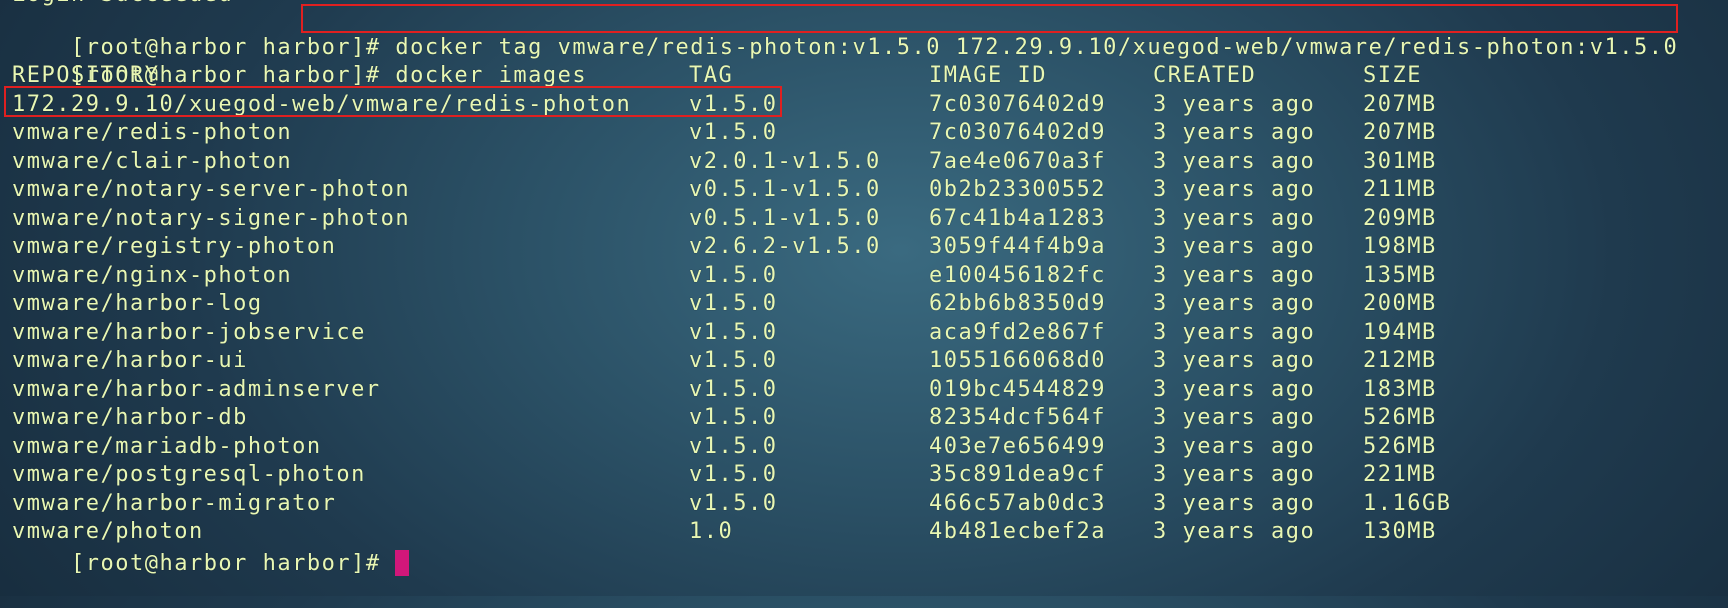  What do you see at coordinates (1400, 531) in the screenshot?
I see `cell-size: 130MB` at bounding box center [1400, 531].